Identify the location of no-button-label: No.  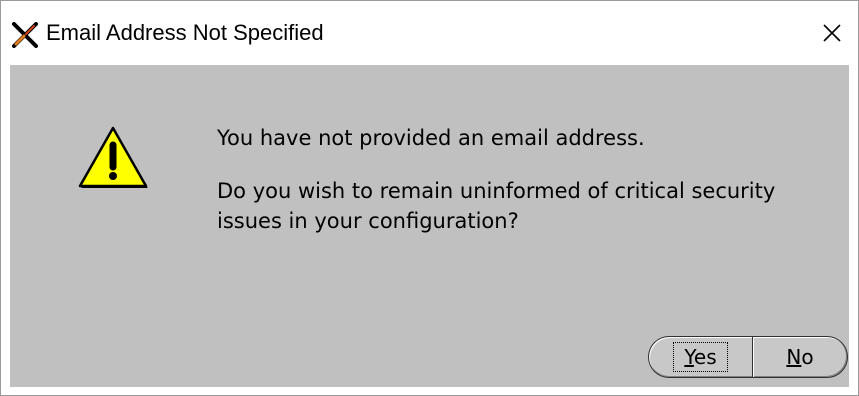
(799, 357).